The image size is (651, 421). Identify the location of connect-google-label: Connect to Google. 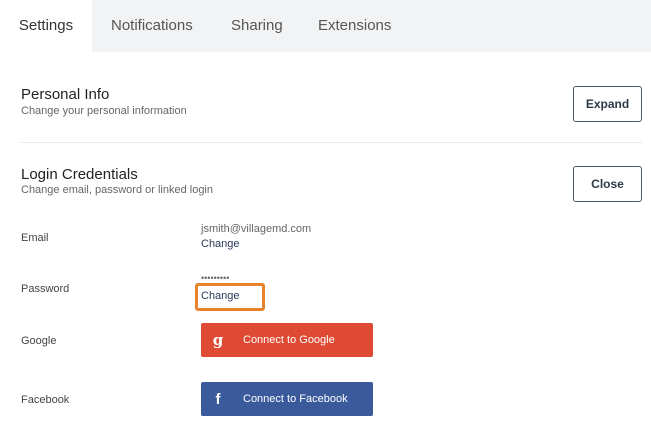
(289, 340).